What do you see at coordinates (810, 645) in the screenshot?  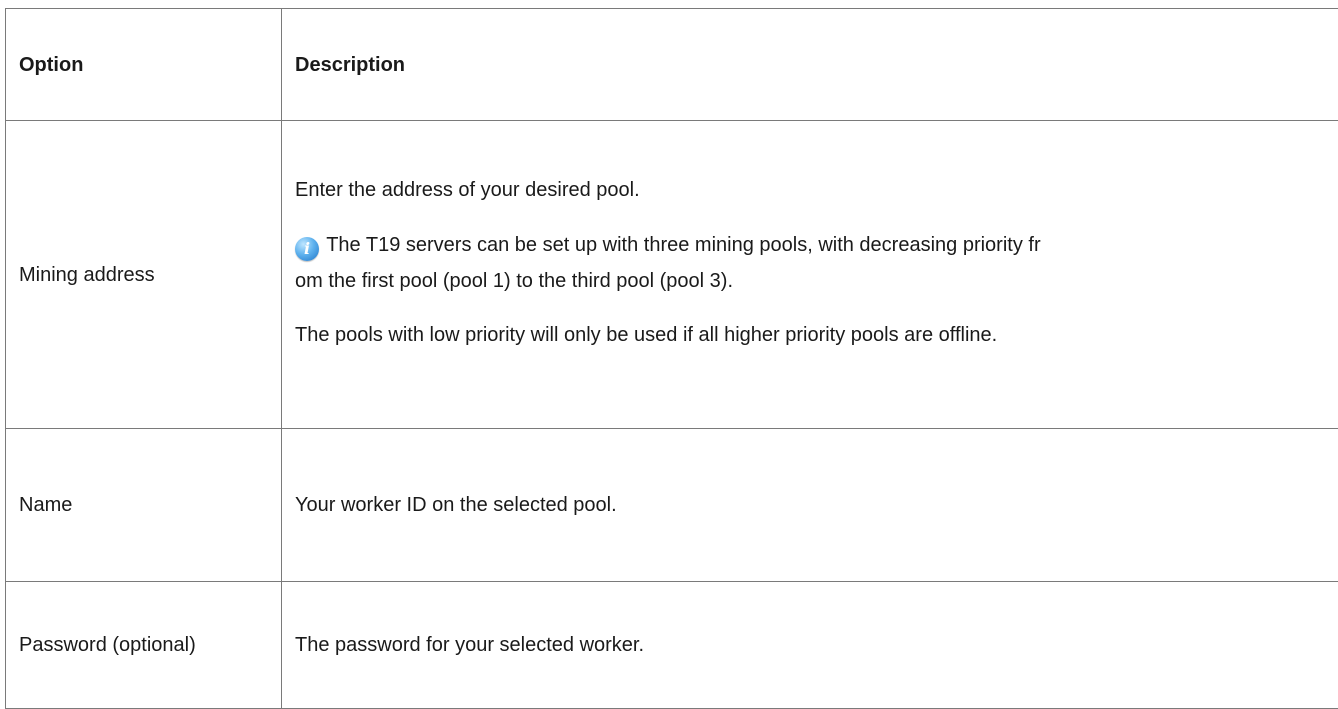 I see `description-cell-password: The password for your selected worker.` at bounding box center [810, 645].